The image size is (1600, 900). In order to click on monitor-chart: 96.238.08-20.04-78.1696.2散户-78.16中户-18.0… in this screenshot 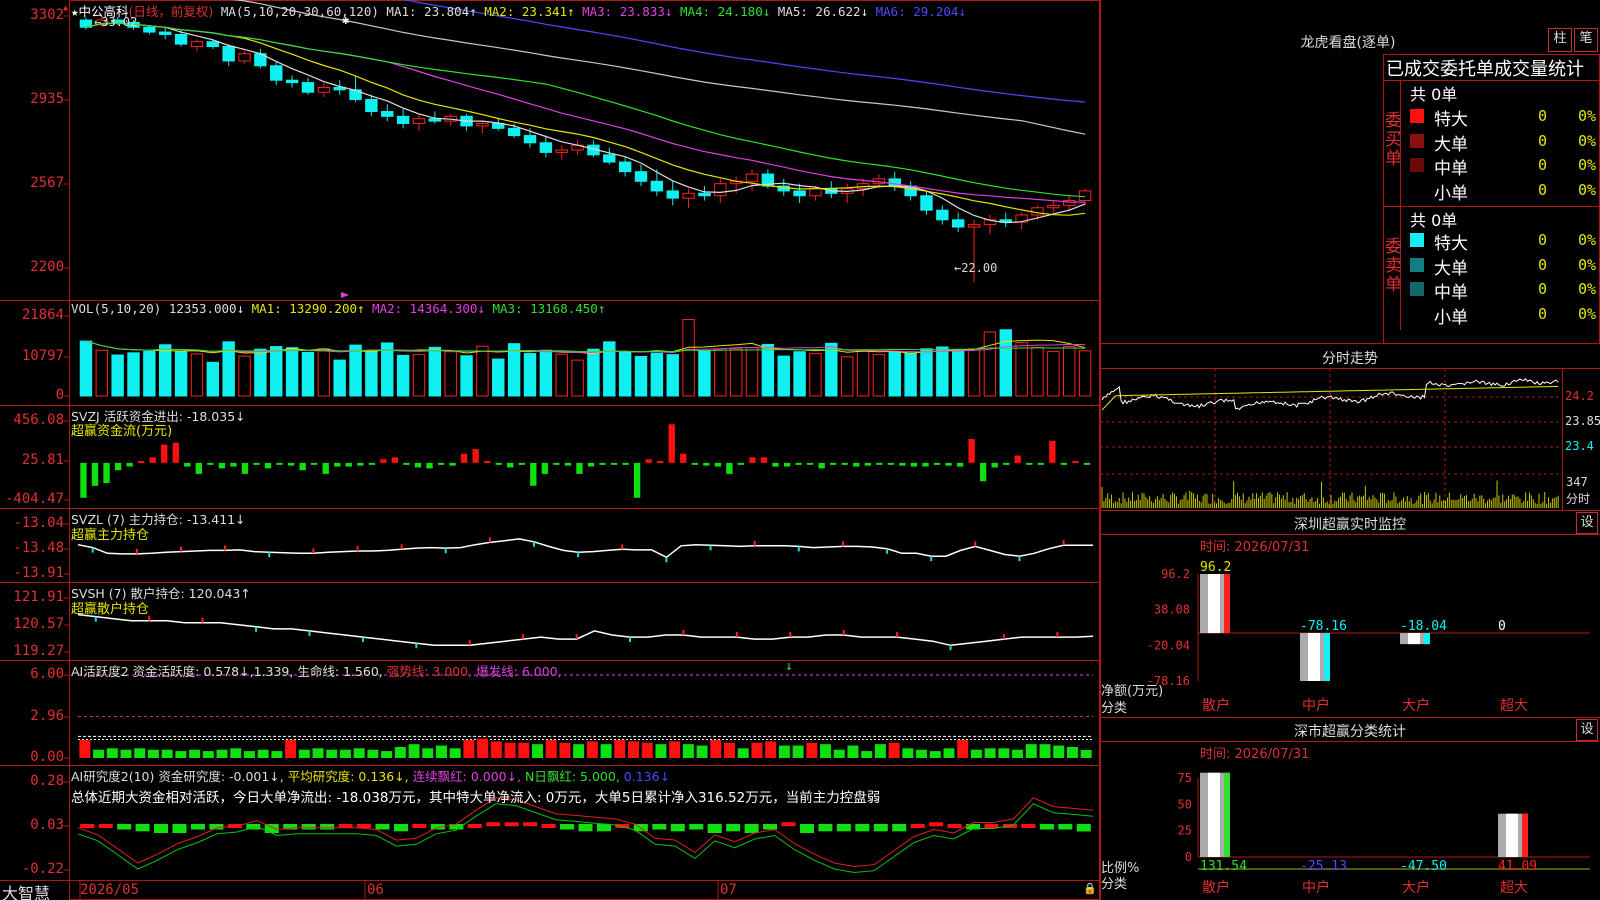, I will do `click(1368, 637)`.